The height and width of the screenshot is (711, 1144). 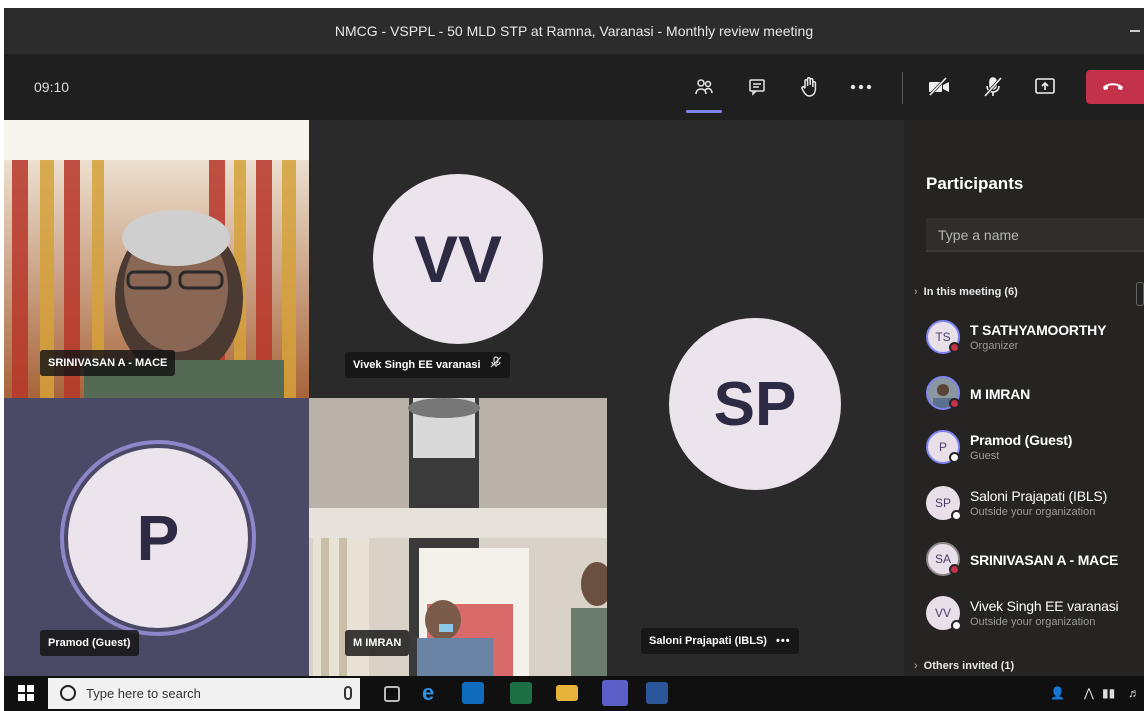 I want to click on participant-row: TS T SATHYAMOORTHY Organizer, so click(x=1035, y=338).